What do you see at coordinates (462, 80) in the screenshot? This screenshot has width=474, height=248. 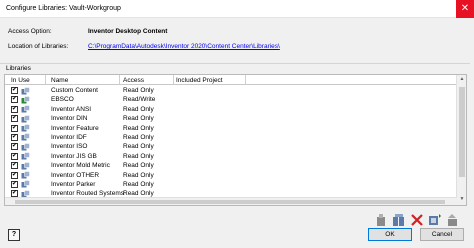 I see `scroll-up-icon: ▲` at bounding box center [462, 80].